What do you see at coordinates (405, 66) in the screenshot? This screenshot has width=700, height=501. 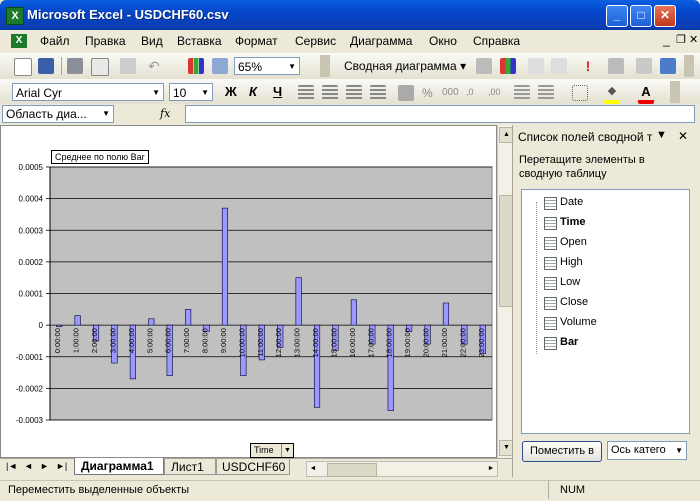 I see `pivot-chart-menu: Сводная диаграмма ▾` at bounding box center [405, 66].